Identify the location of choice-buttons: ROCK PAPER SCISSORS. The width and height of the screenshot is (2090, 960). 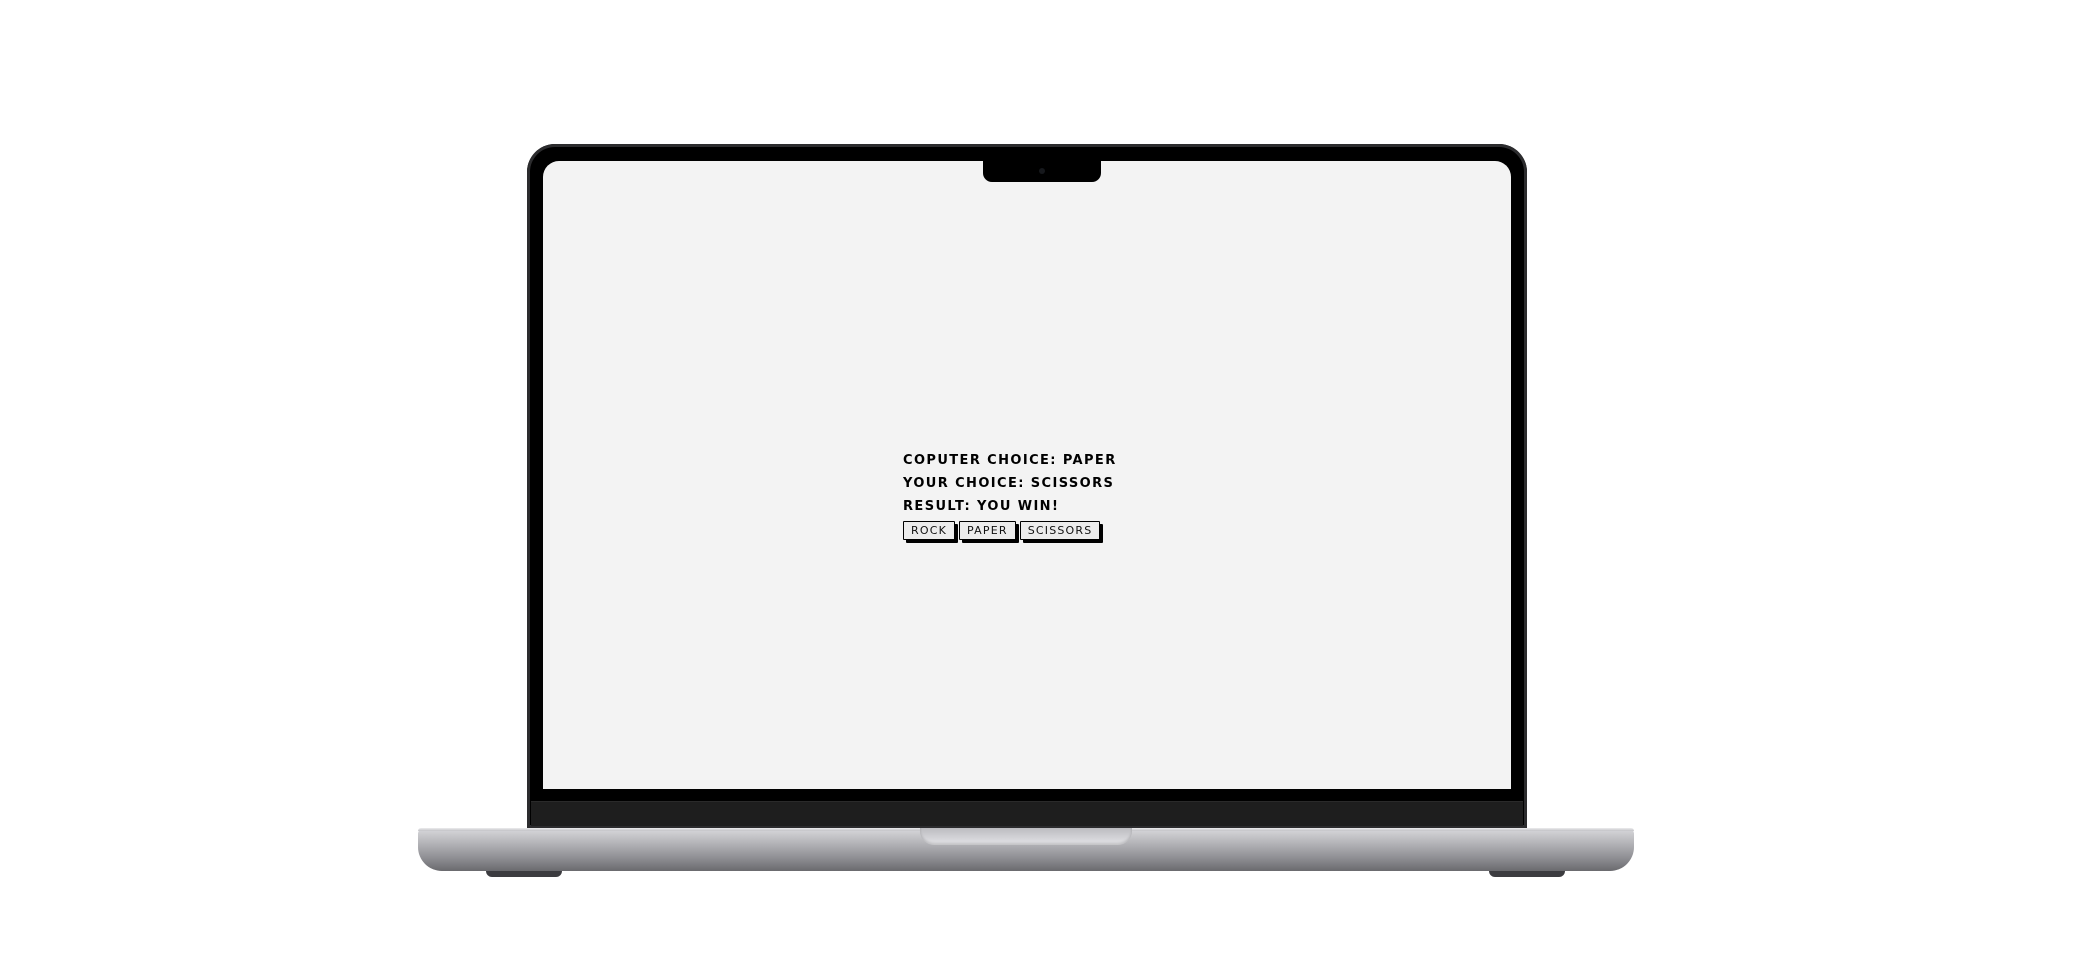
(1033, 530).